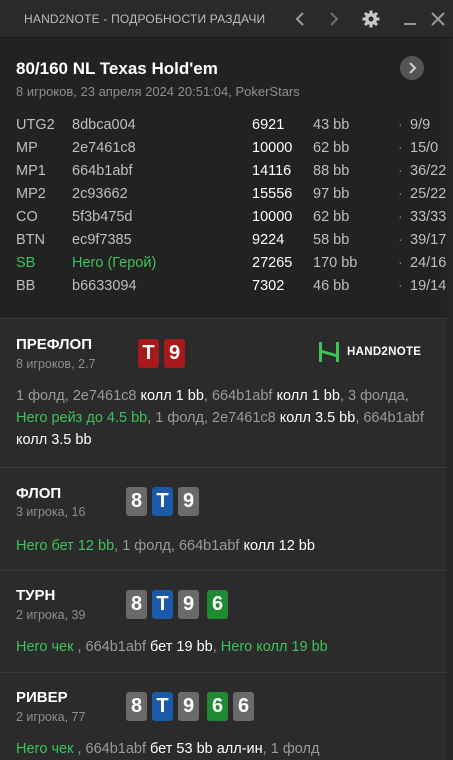 The image size is (453, 760). Describe the element at coordinates (226, 128) in the screenshot. I see `player-row: UTG2 8dbca004 6921 43 bb · 9/9` at that location.